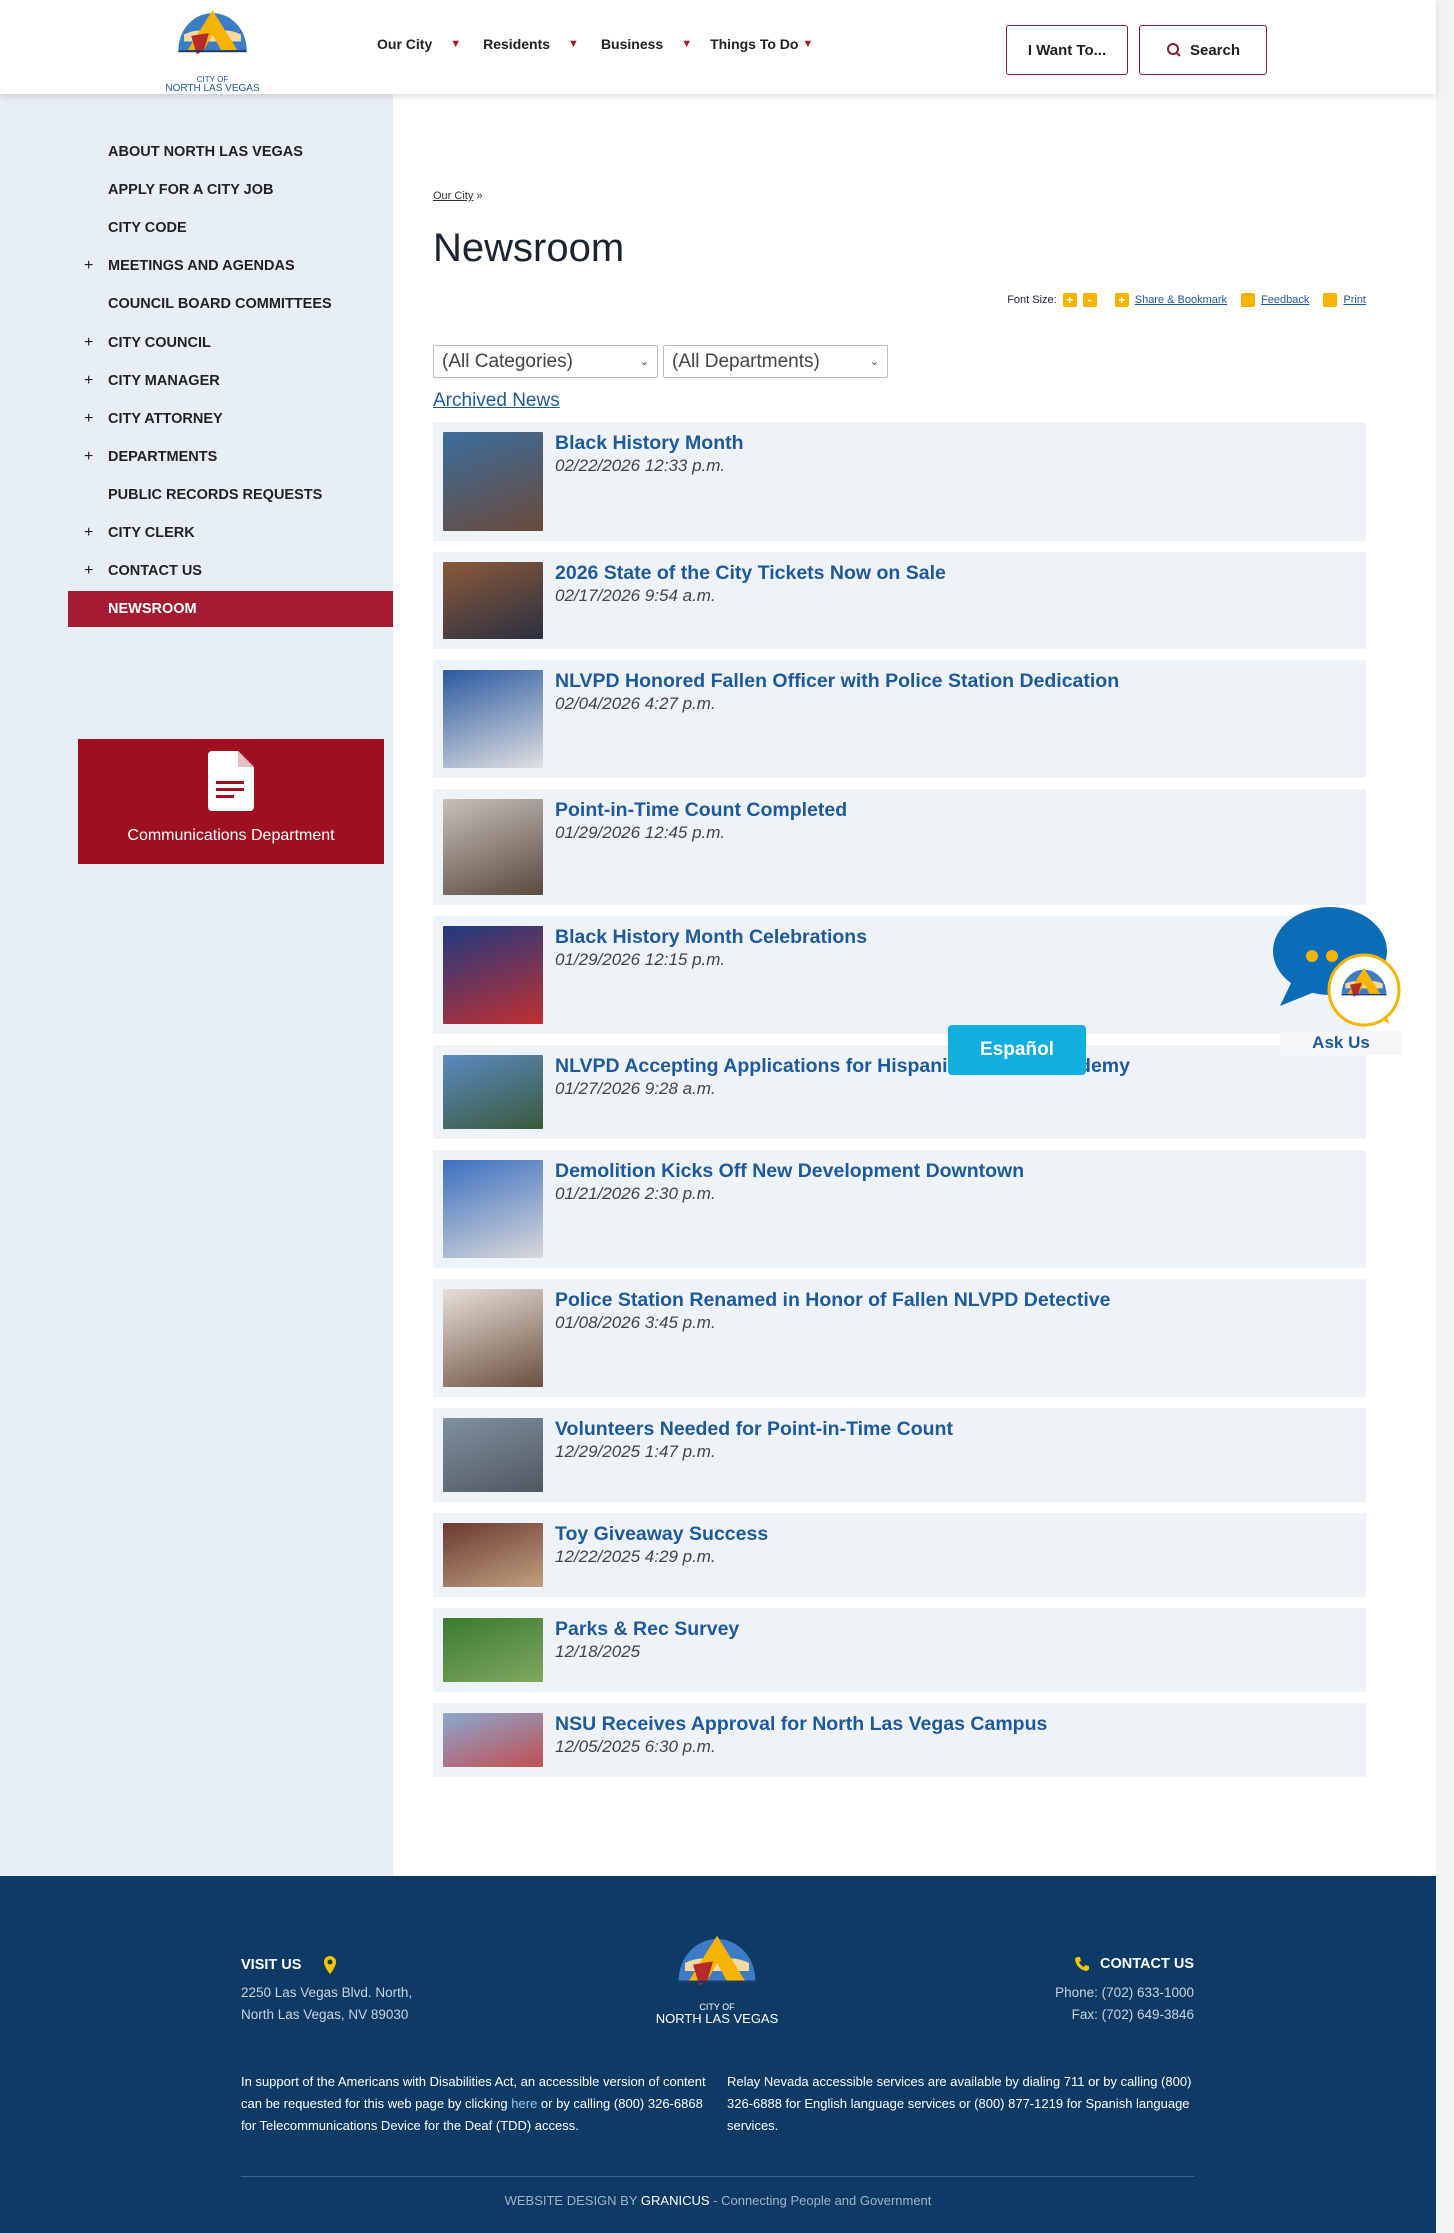 The image size is (1454, 2233). What do you see at coordinates (196, 419) in the screenshot?
I see `sidebar-item: + CITY ATTORNEY` at bounding box center [196, 419].